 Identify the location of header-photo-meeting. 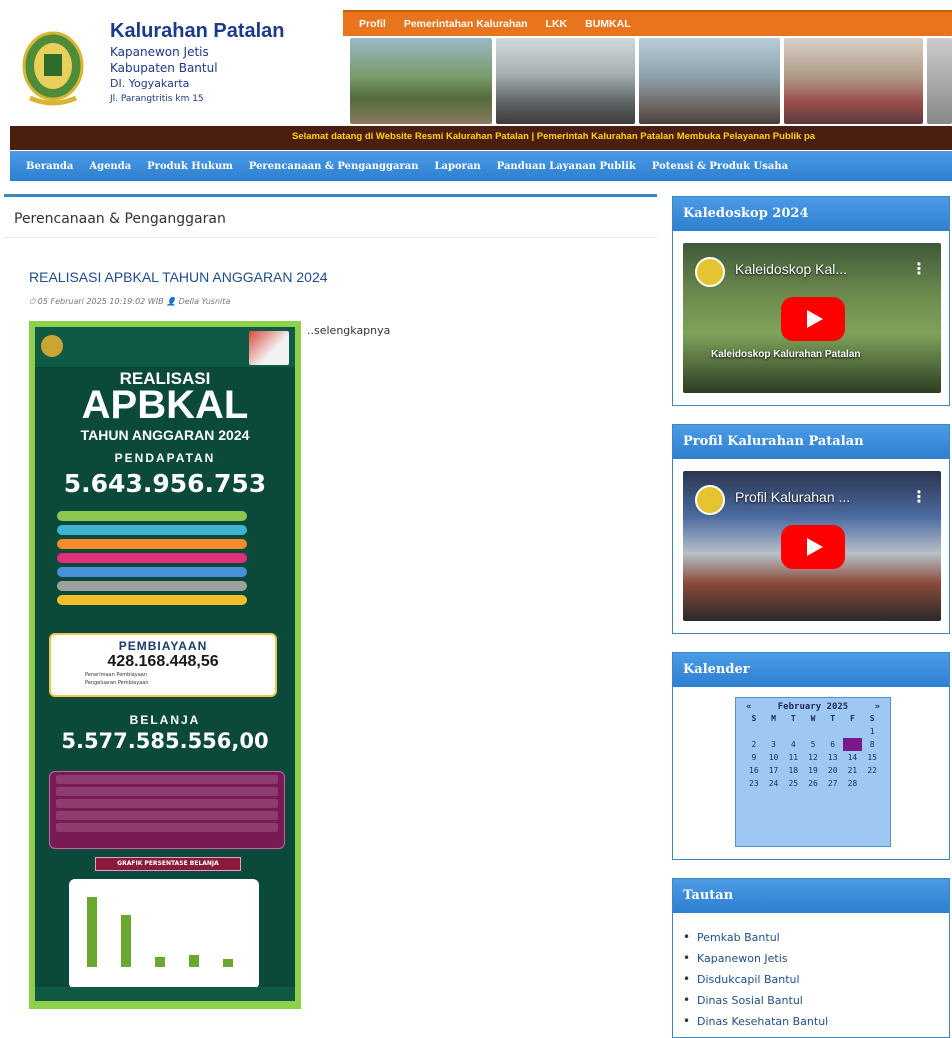
(566, 81).